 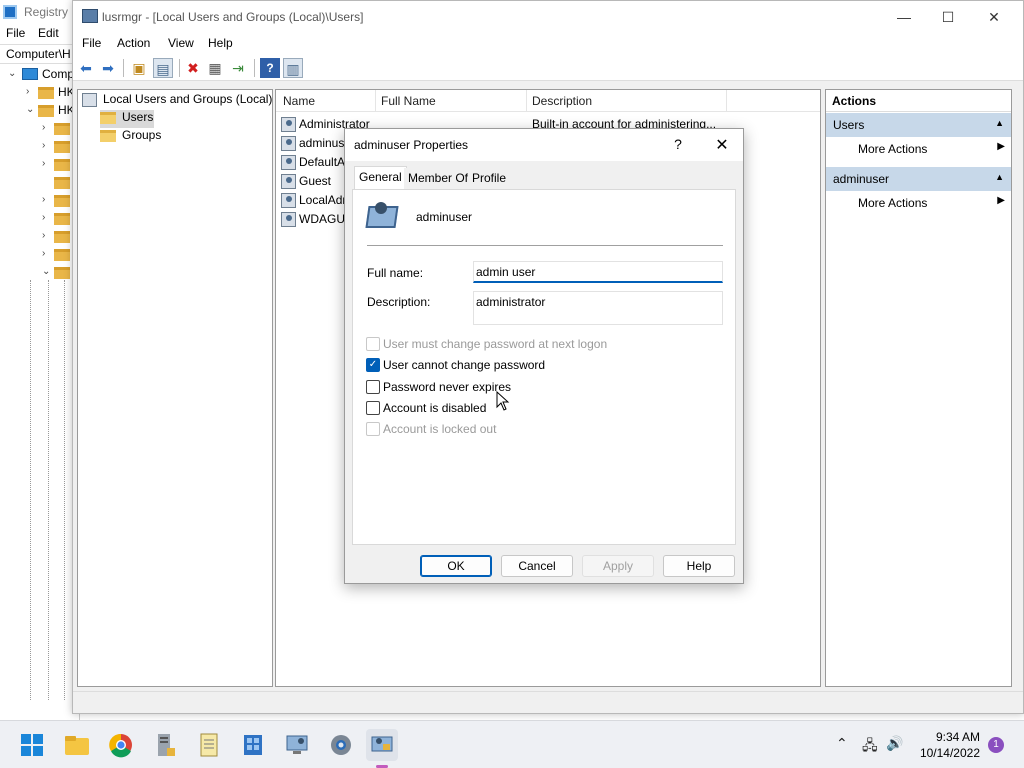 I want to click on notification-badge: 1, so click(x=996, y=745).